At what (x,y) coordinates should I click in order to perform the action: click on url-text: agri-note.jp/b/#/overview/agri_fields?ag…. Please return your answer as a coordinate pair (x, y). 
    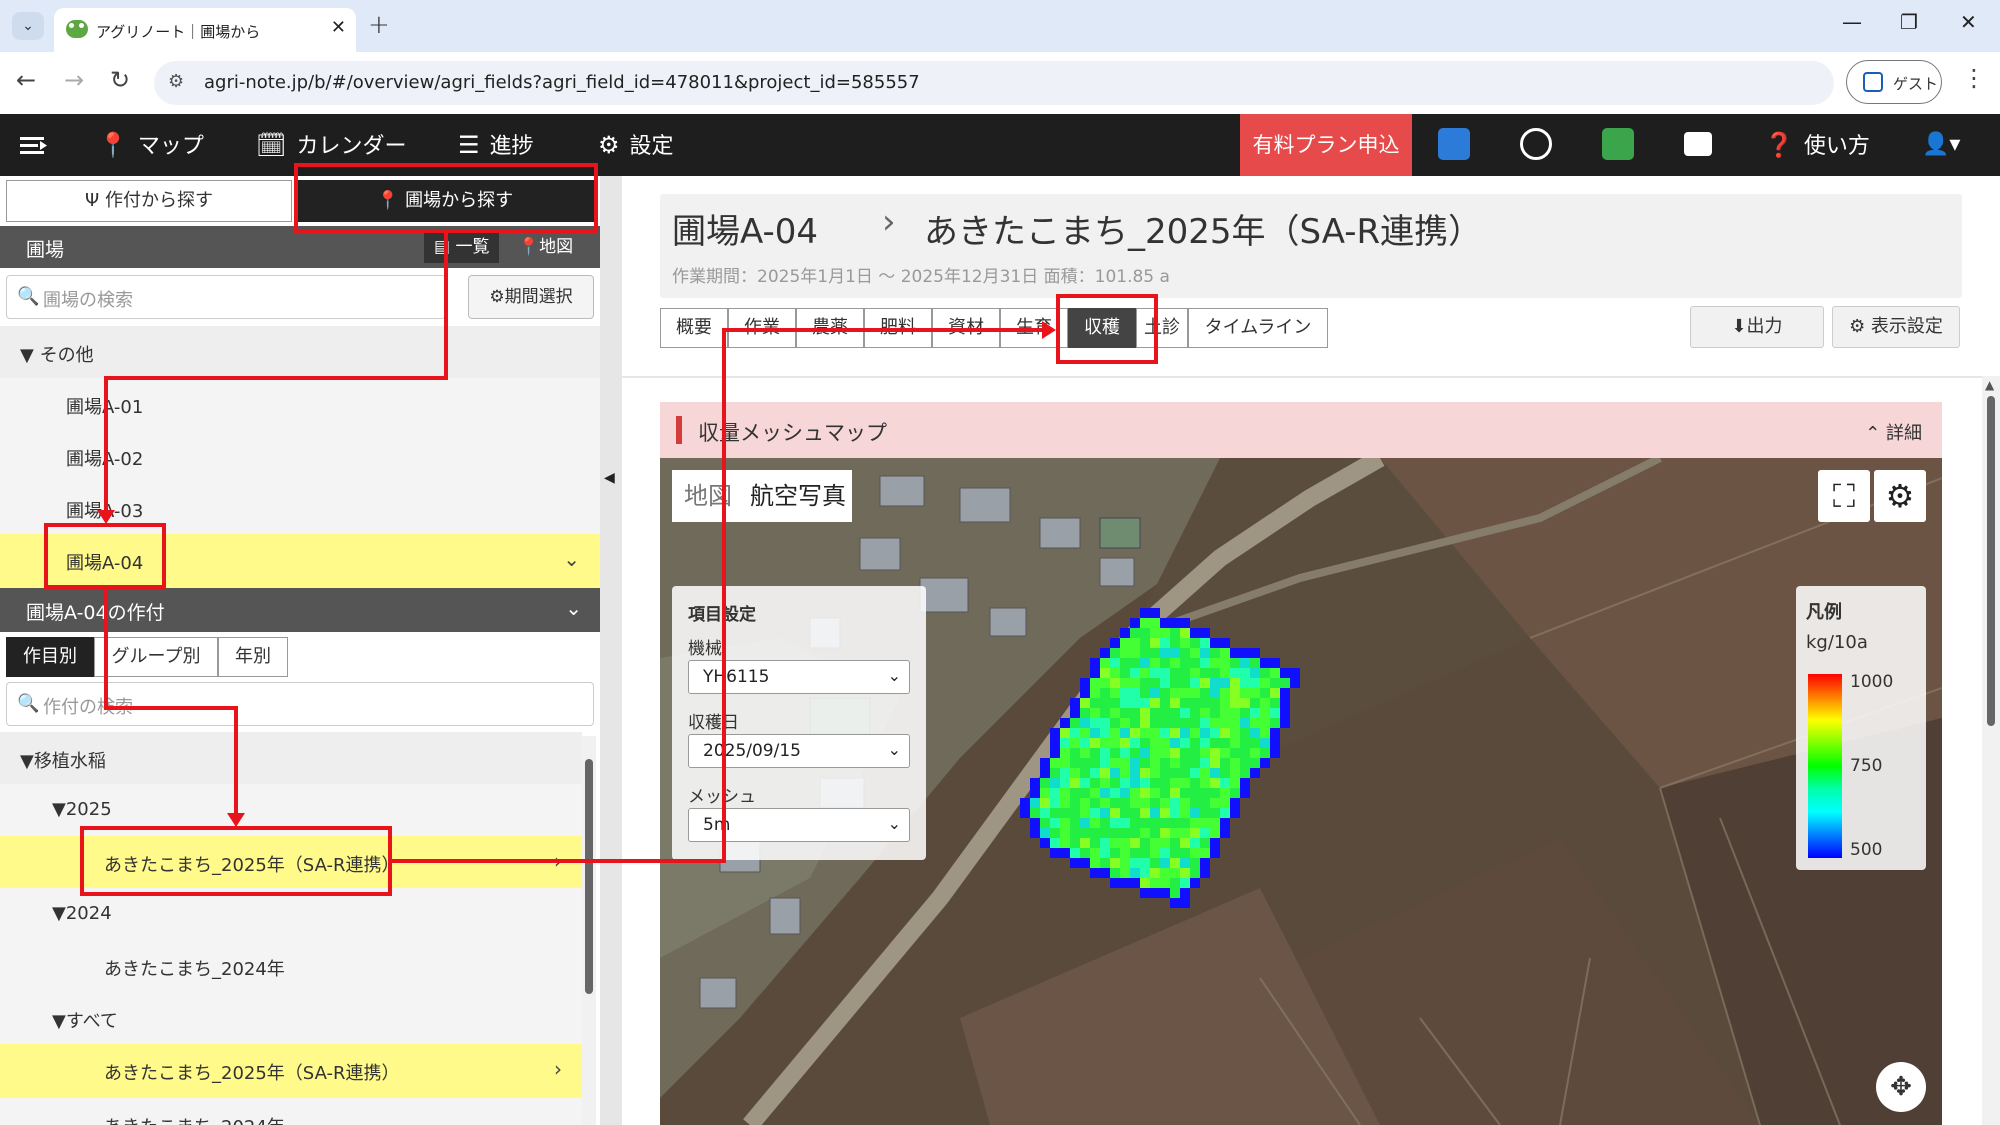
    Looking at the image, I should click on (562, 82).